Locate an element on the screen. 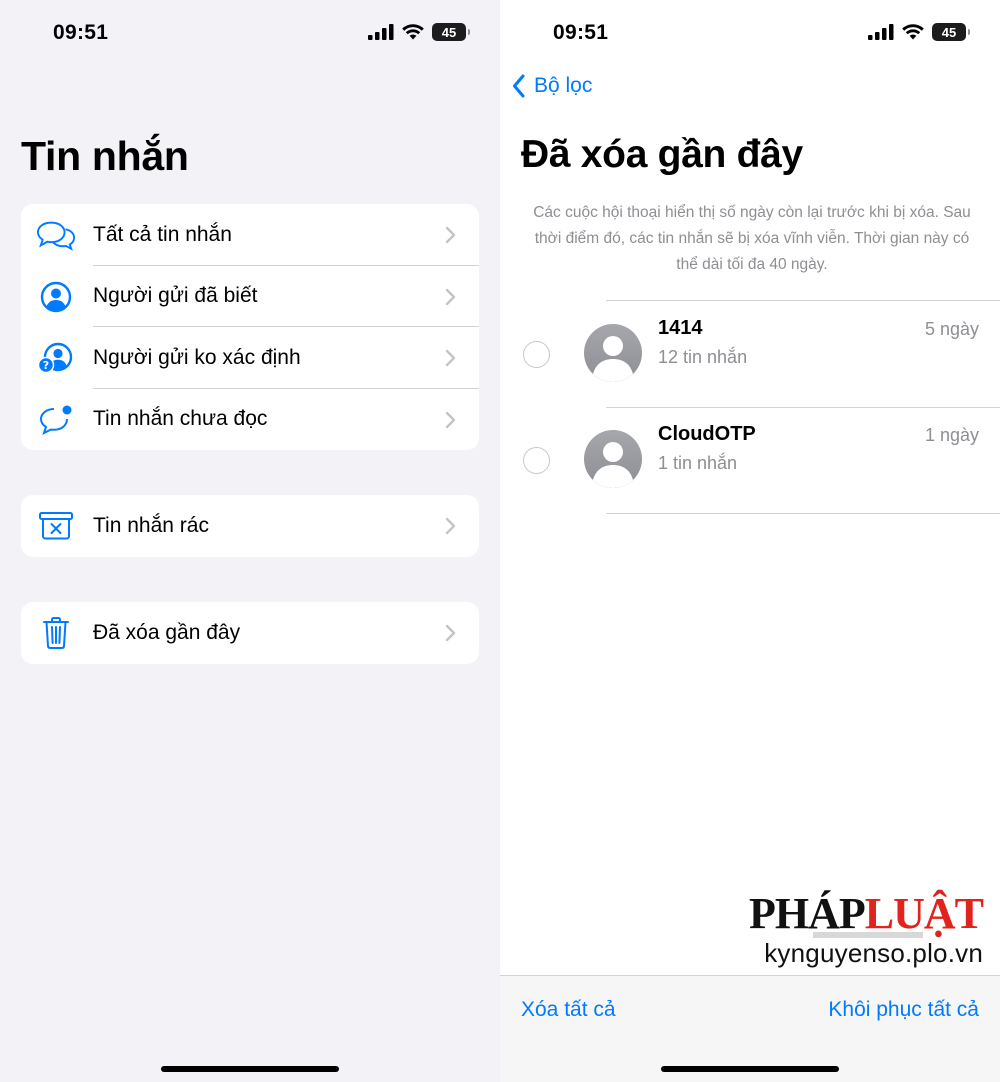  filter-unknown-senders: ? Người gửi ko xác định is located at coordinates (250, 358).